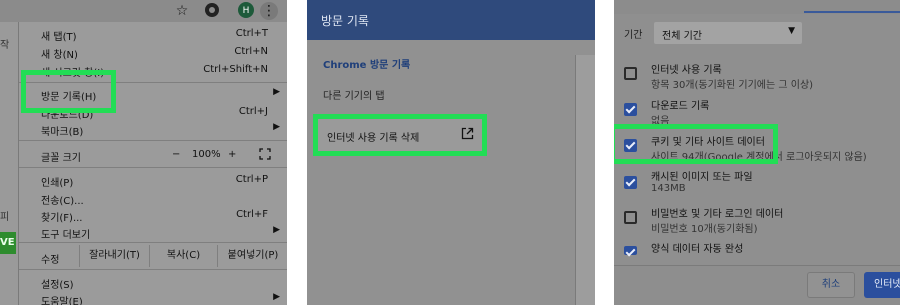  Describe the element at coordinates (451, 20) in the screenshot. I see `history-header: 방문 기록` at that location.